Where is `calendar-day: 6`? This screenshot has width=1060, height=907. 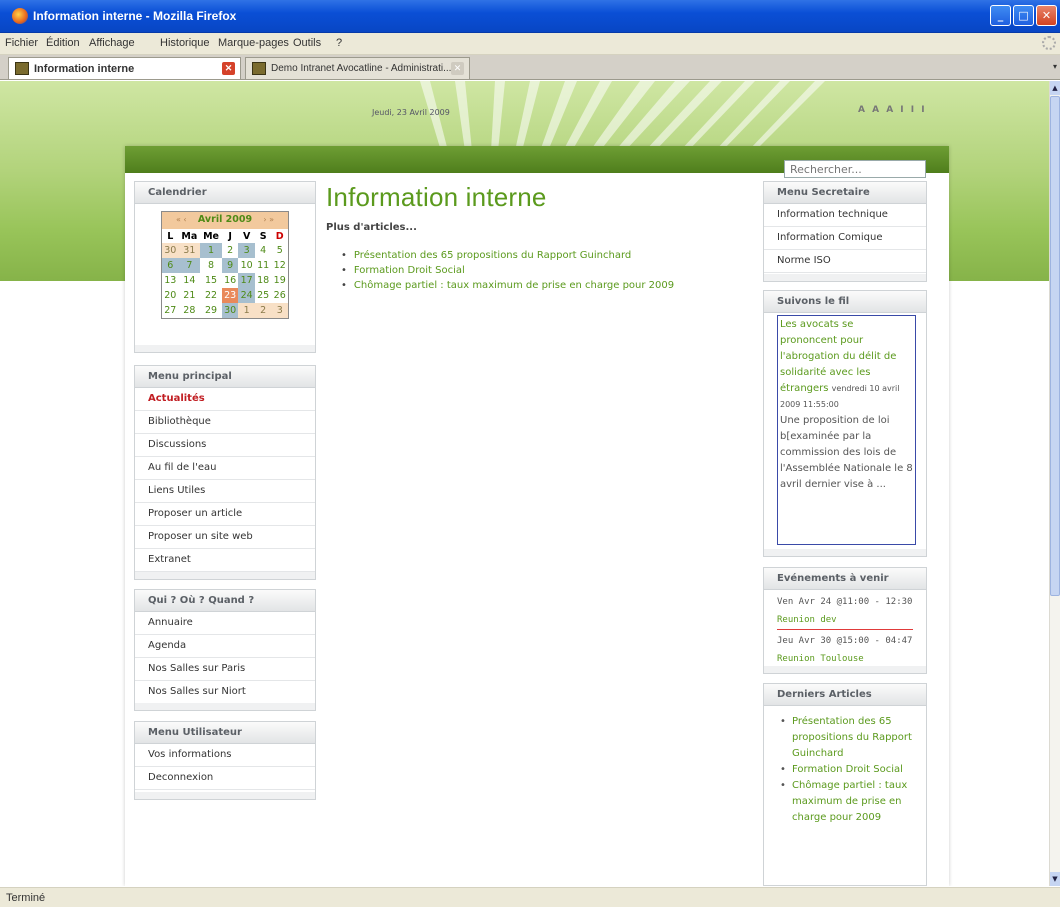
calendar-day: 6 is located at coordinates (170, 265).